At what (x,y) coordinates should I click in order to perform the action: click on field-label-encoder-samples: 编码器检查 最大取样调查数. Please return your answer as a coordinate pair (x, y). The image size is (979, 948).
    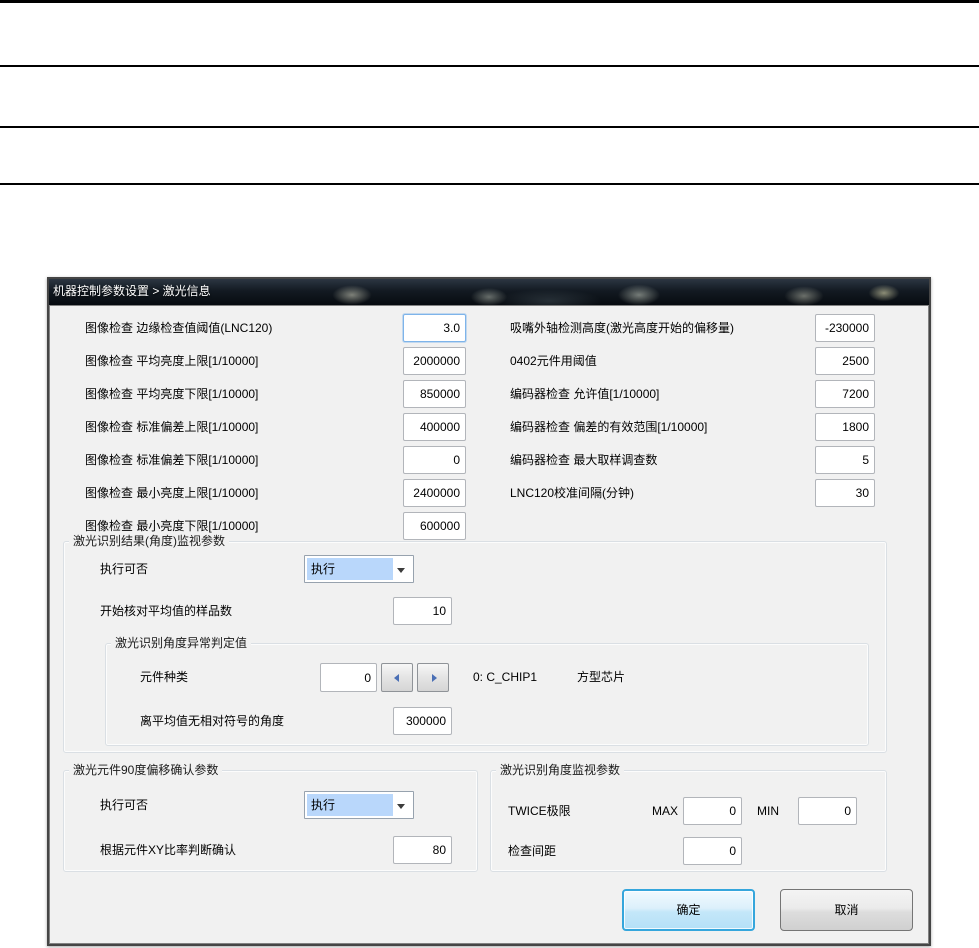
    Looking at the image, I should click on (584, 460).